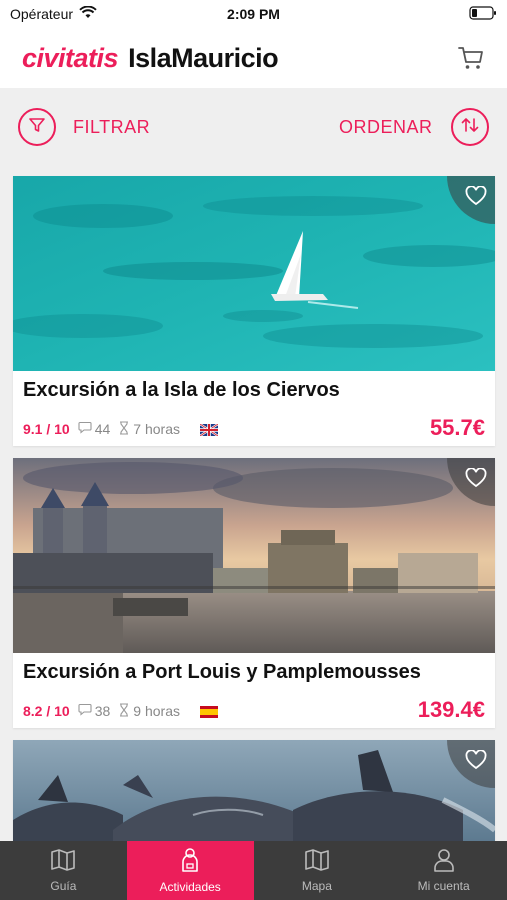 The image size is (507, 900). Describe the element at coordinates (46, 711) in the screenshot. I see `rating-score: 8.2 / 10` at that location.